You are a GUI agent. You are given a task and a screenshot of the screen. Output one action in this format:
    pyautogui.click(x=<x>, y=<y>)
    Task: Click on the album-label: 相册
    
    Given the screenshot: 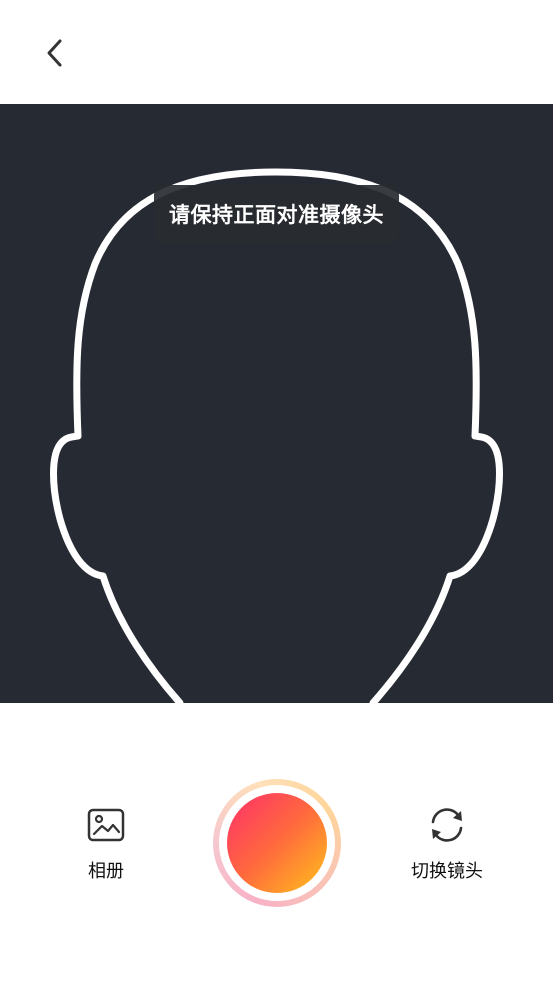 What is the action you would take?
    pyautogui.click(x=106, y=871)
    